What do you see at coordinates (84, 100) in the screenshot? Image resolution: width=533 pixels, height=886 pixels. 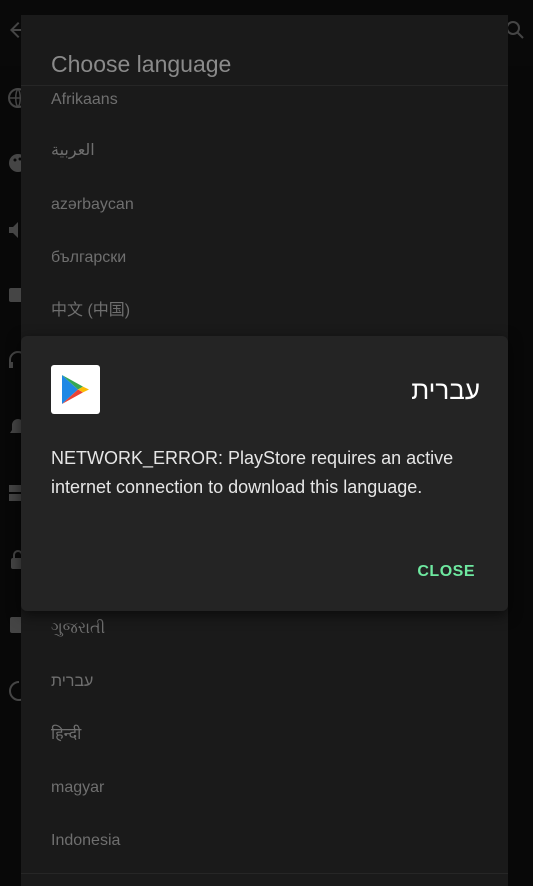 I see `language-item: Afrikaans` at bounding box center [84, 100].